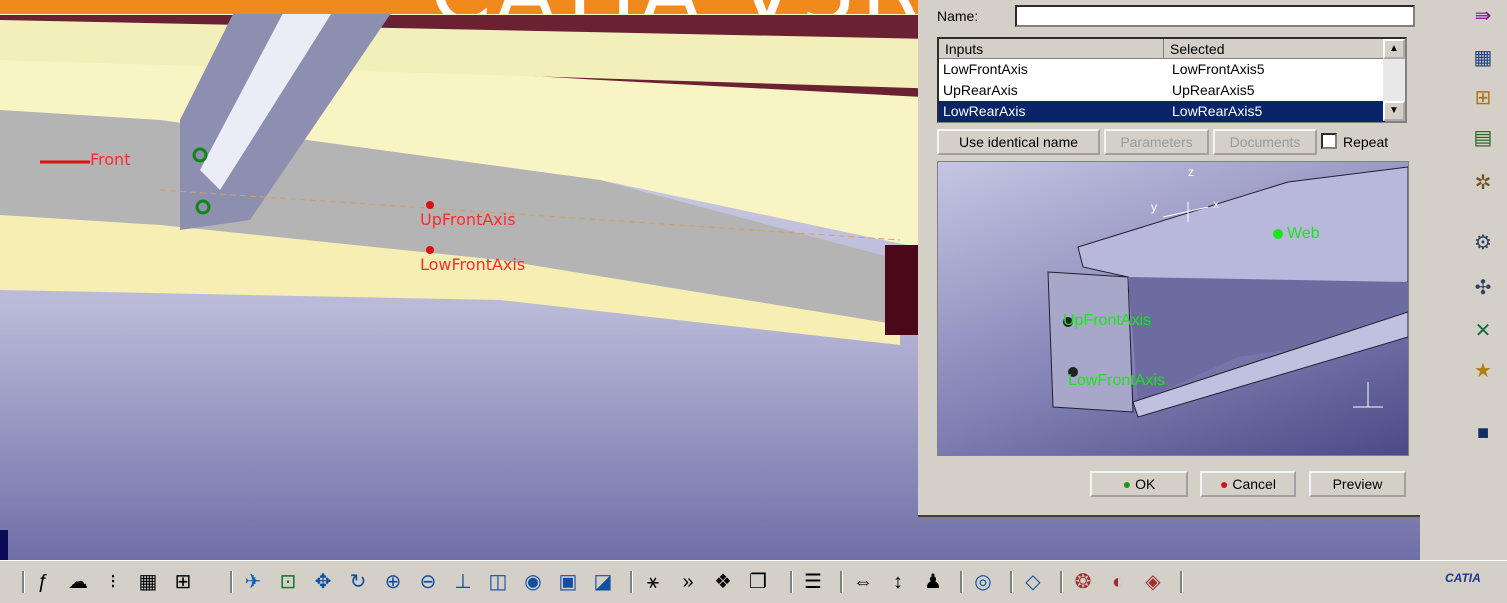  Describe the element at coordinates (1483, 371) in the screenshot. I see `star-tool-icon: ★` at that location.